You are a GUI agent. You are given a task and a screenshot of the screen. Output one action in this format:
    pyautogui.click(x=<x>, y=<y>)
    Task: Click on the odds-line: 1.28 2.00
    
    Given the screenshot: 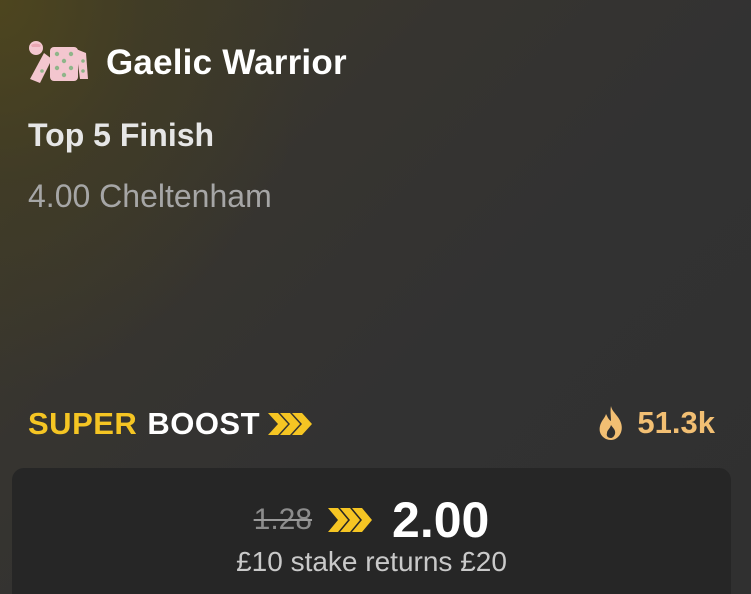 What is the action you would take?
    pyautogui.click(x=371, y=520)
    